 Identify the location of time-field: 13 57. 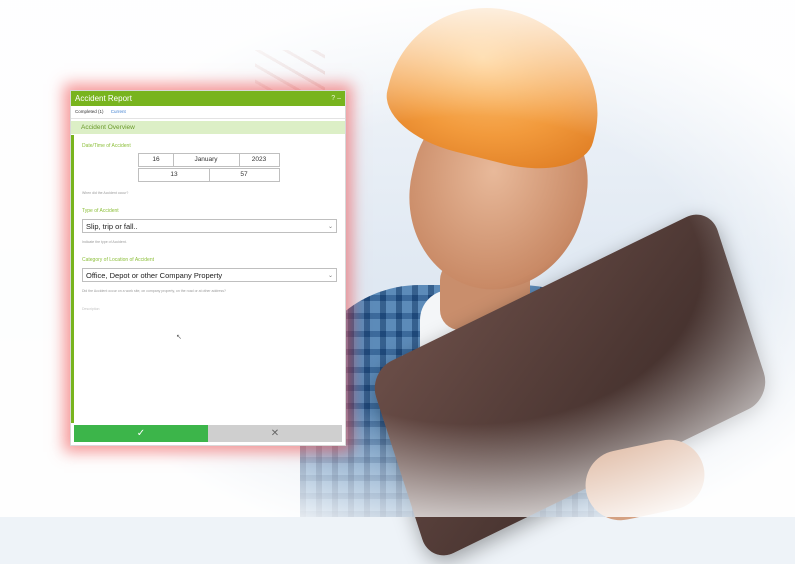
(209, 175).